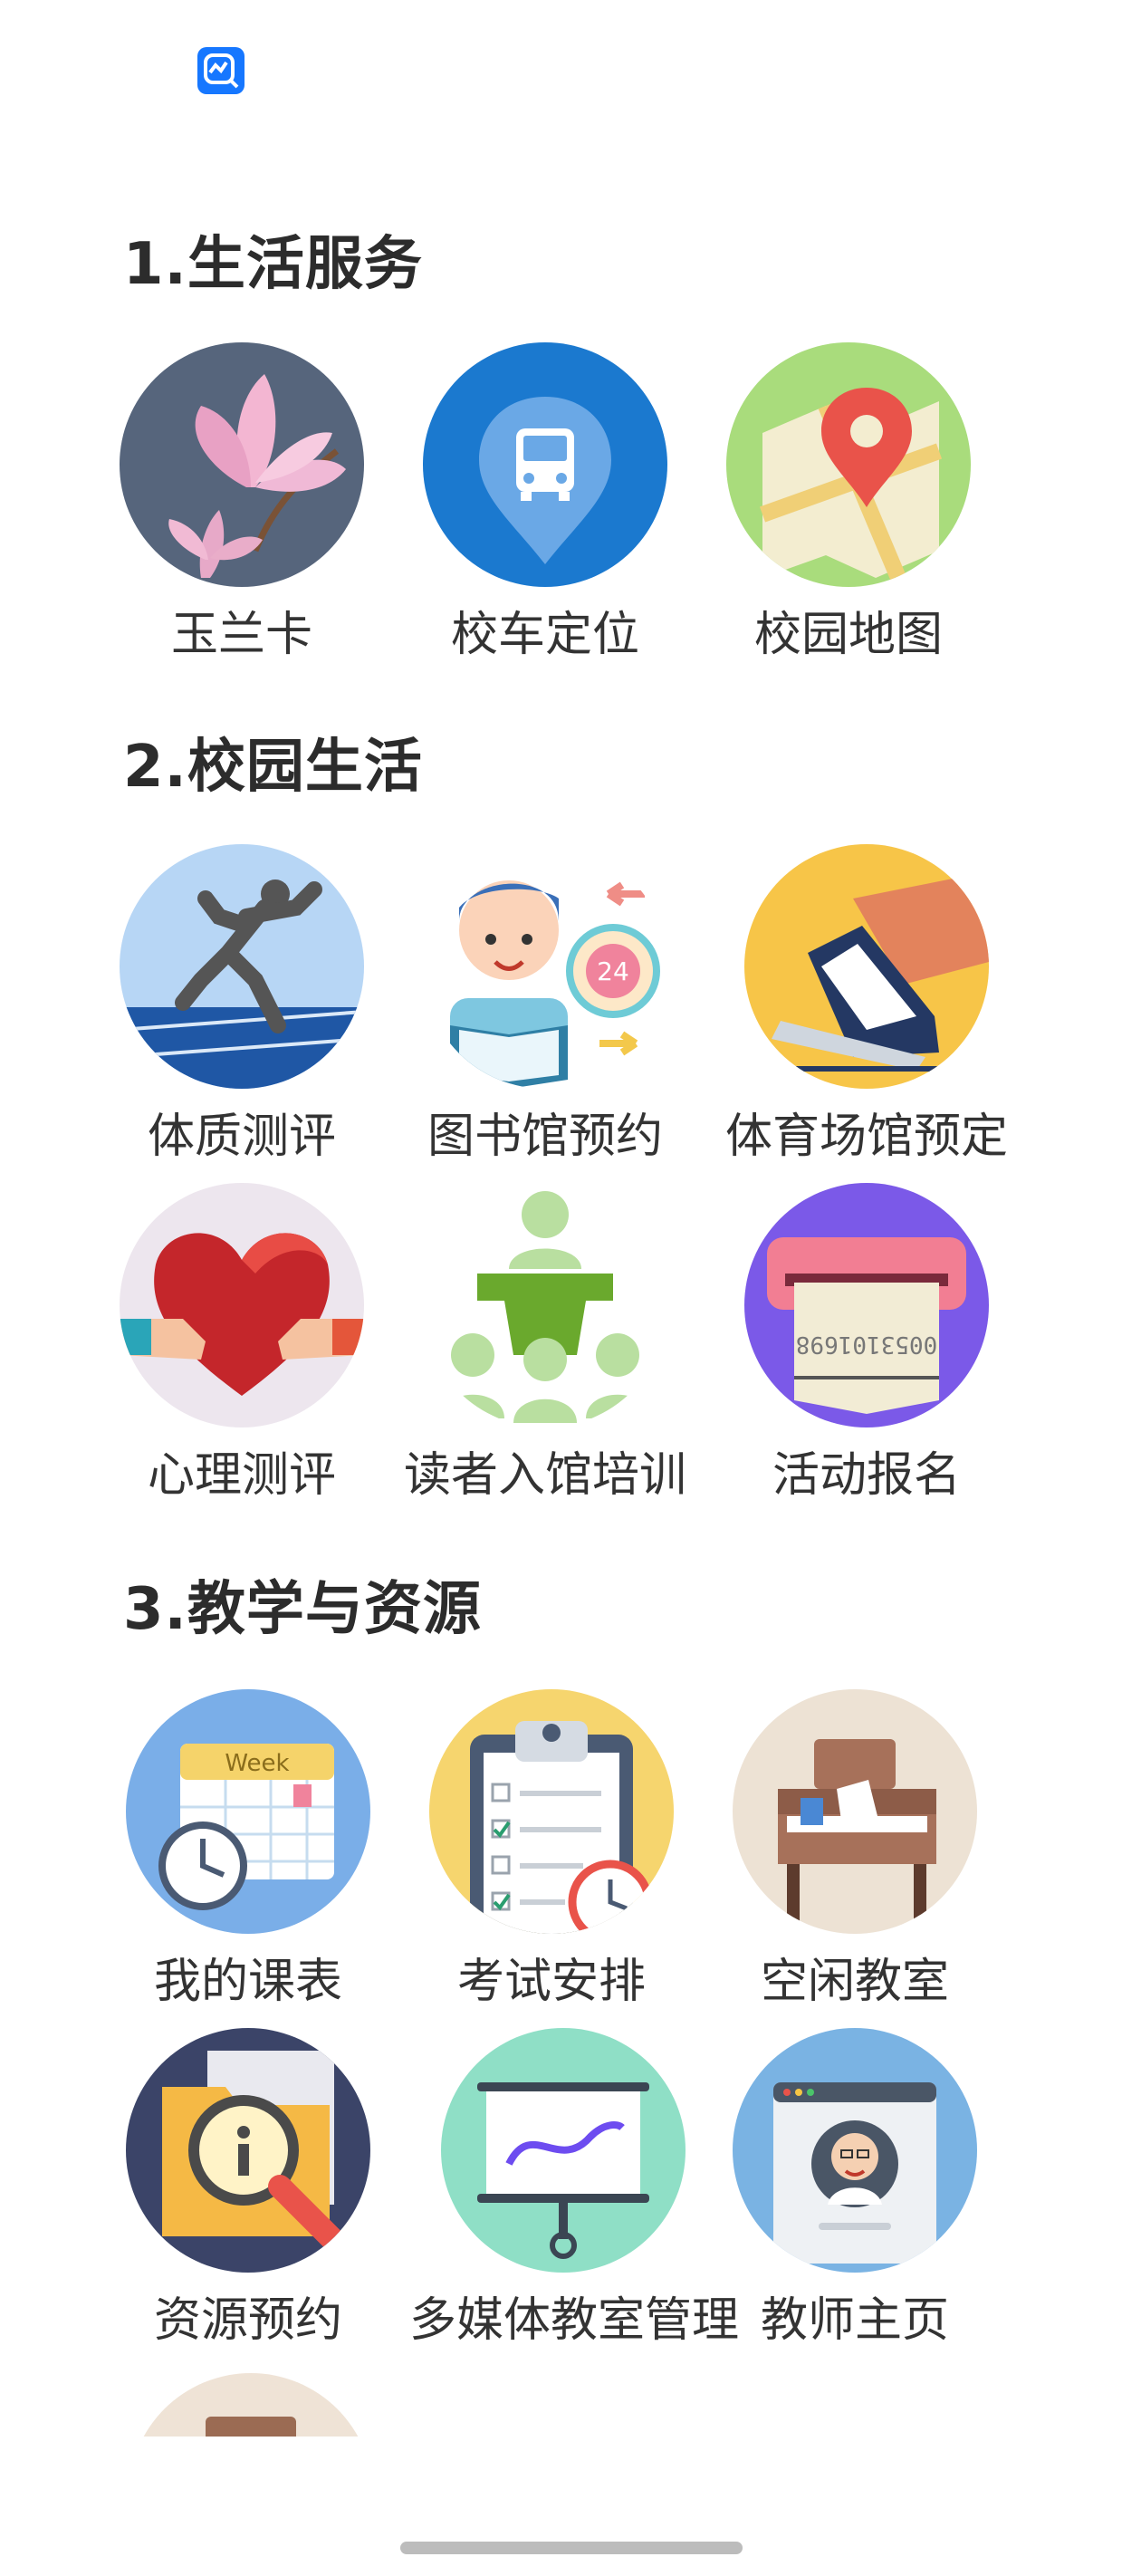 The width and height of the screenshot is (1141, 2576). Describe the element at coordinates (242, 464) in the screenshot. I see `magnolia-flower-icon` at that location.